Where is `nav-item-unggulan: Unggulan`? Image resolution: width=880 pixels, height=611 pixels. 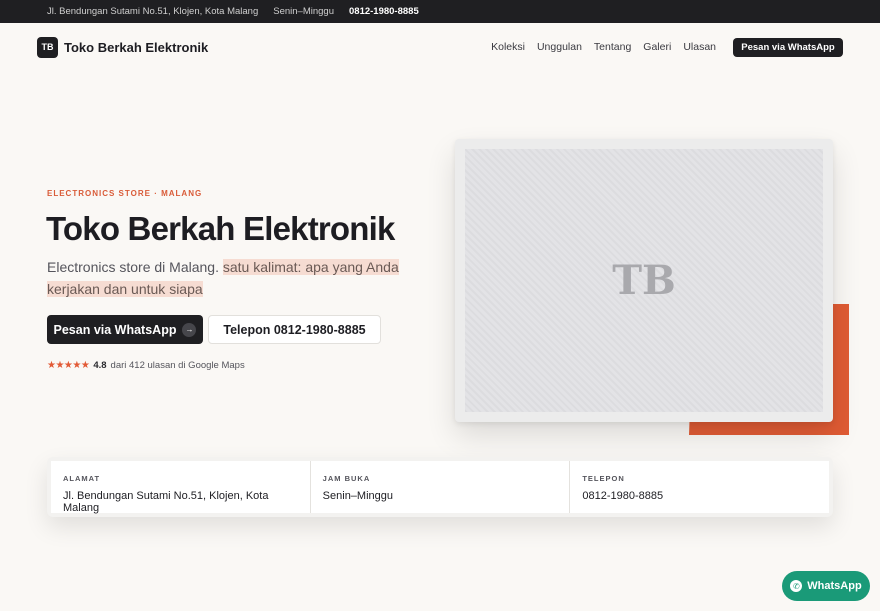 nav-item-unggulan: Unggulan is located at coordinates (559, 47).